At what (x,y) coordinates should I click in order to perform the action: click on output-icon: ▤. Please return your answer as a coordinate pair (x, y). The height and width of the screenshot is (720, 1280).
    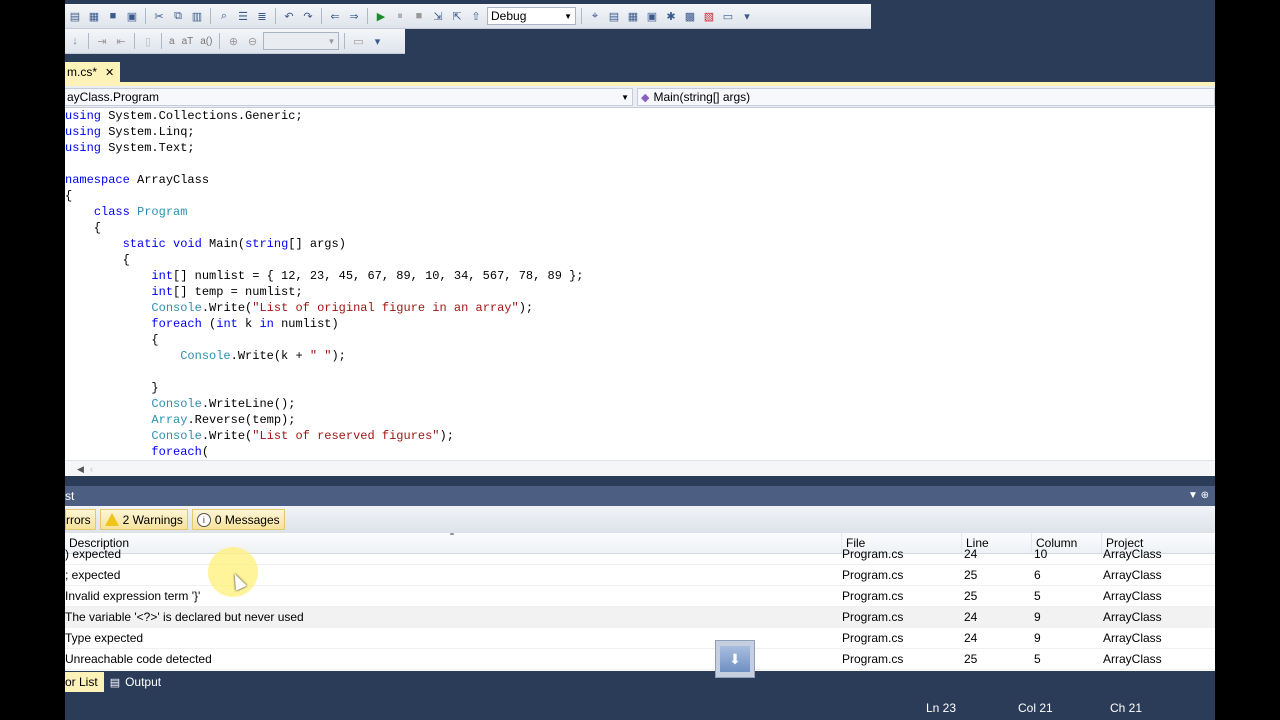
    Looking at the image, I should click on (115, 682).